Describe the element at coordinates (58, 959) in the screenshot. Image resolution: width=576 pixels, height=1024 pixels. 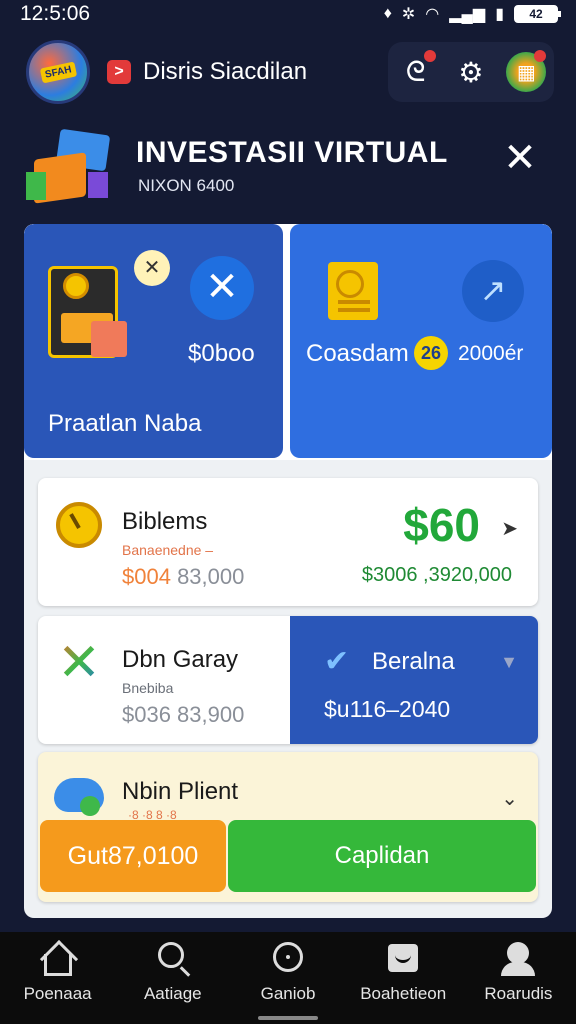
I see `home-icon` at that location.